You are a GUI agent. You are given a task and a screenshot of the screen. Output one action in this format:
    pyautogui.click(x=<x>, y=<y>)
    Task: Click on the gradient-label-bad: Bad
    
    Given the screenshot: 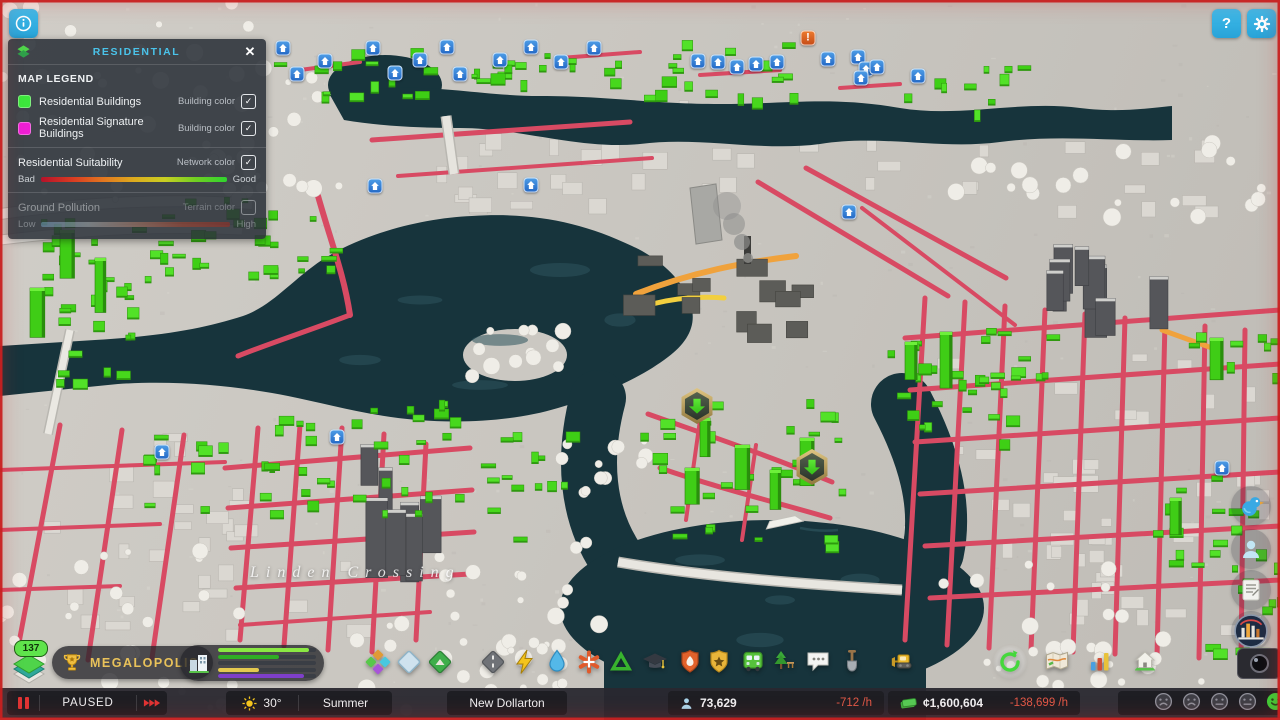 What is the action you would take?
    pyautogui.click(x=26, y=179)
    